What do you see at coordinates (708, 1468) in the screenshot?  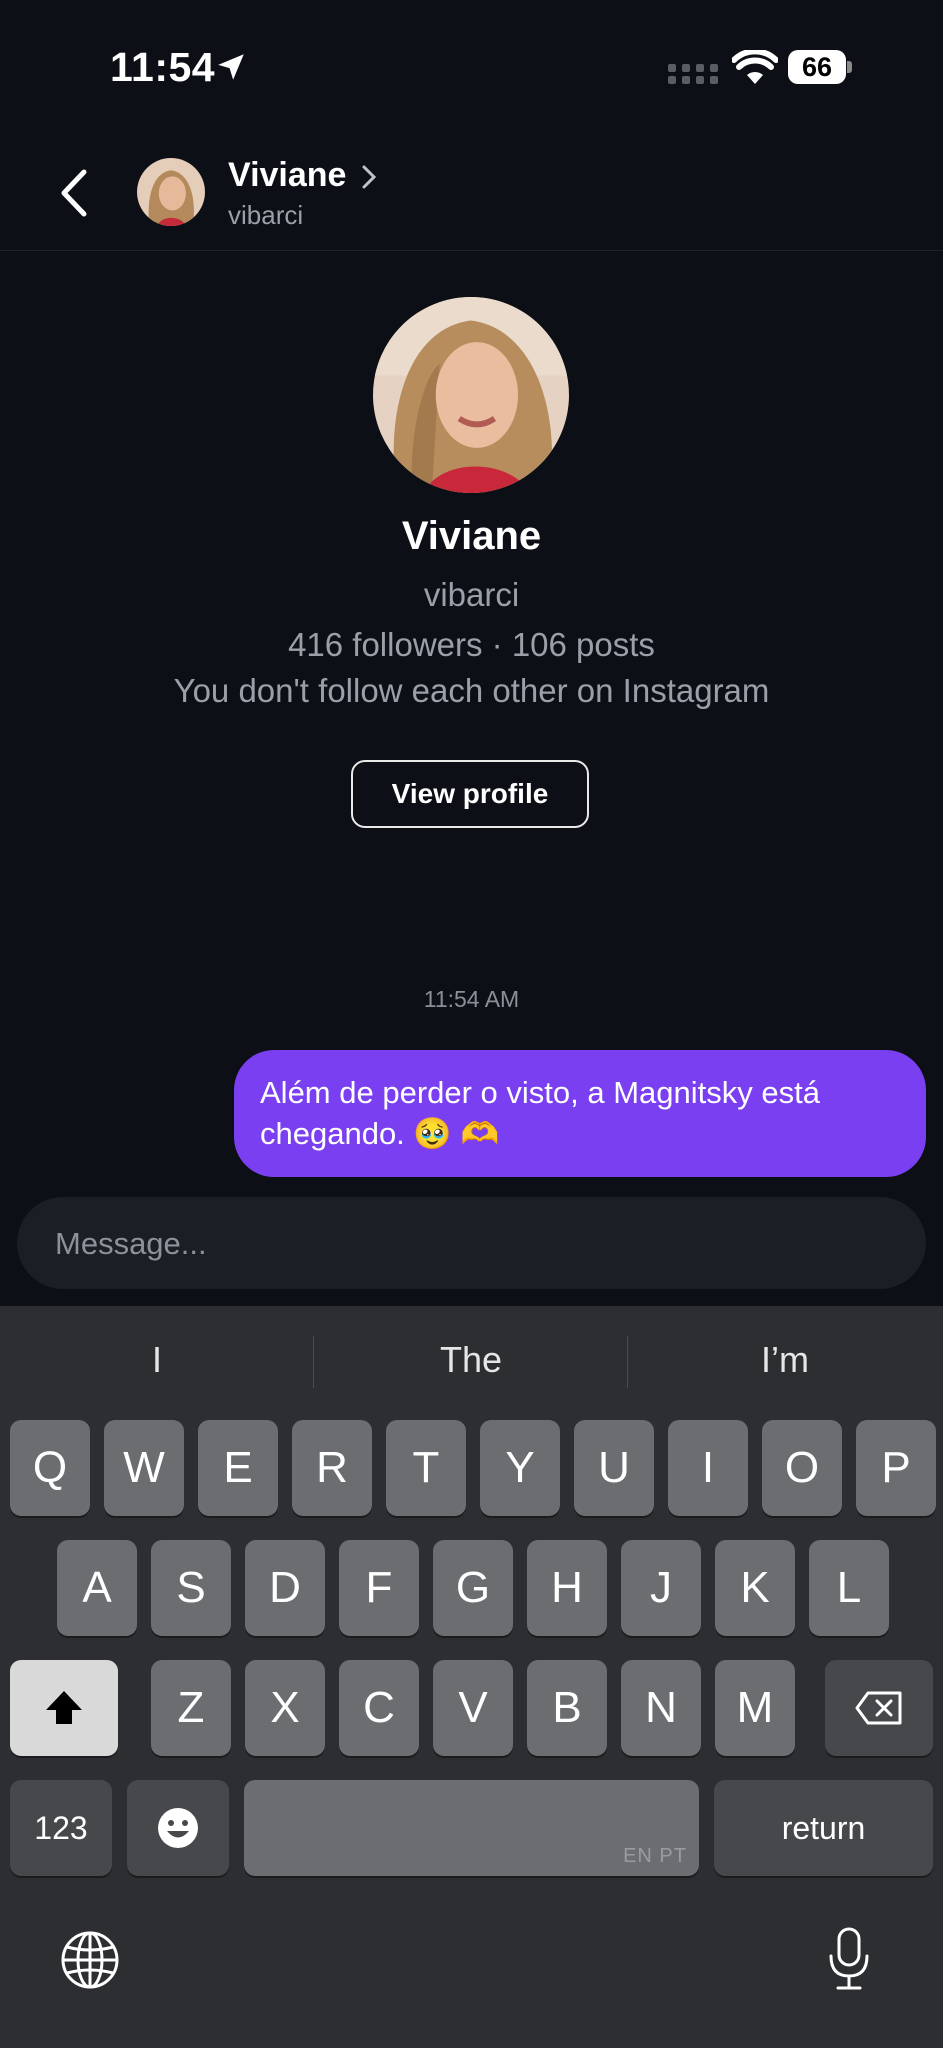 I see `key-i: I` at bounding box center [708, 1468].